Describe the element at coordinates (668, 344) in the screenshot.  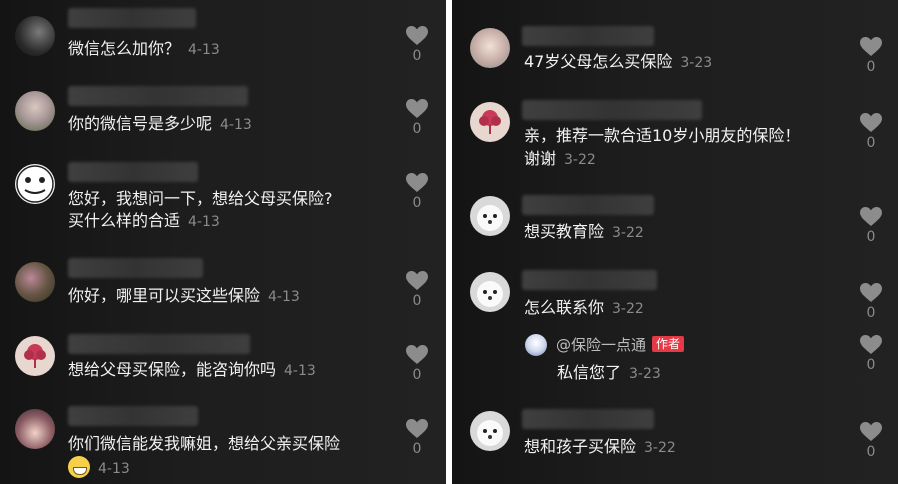
I see `author-badge: 作者` at that location.